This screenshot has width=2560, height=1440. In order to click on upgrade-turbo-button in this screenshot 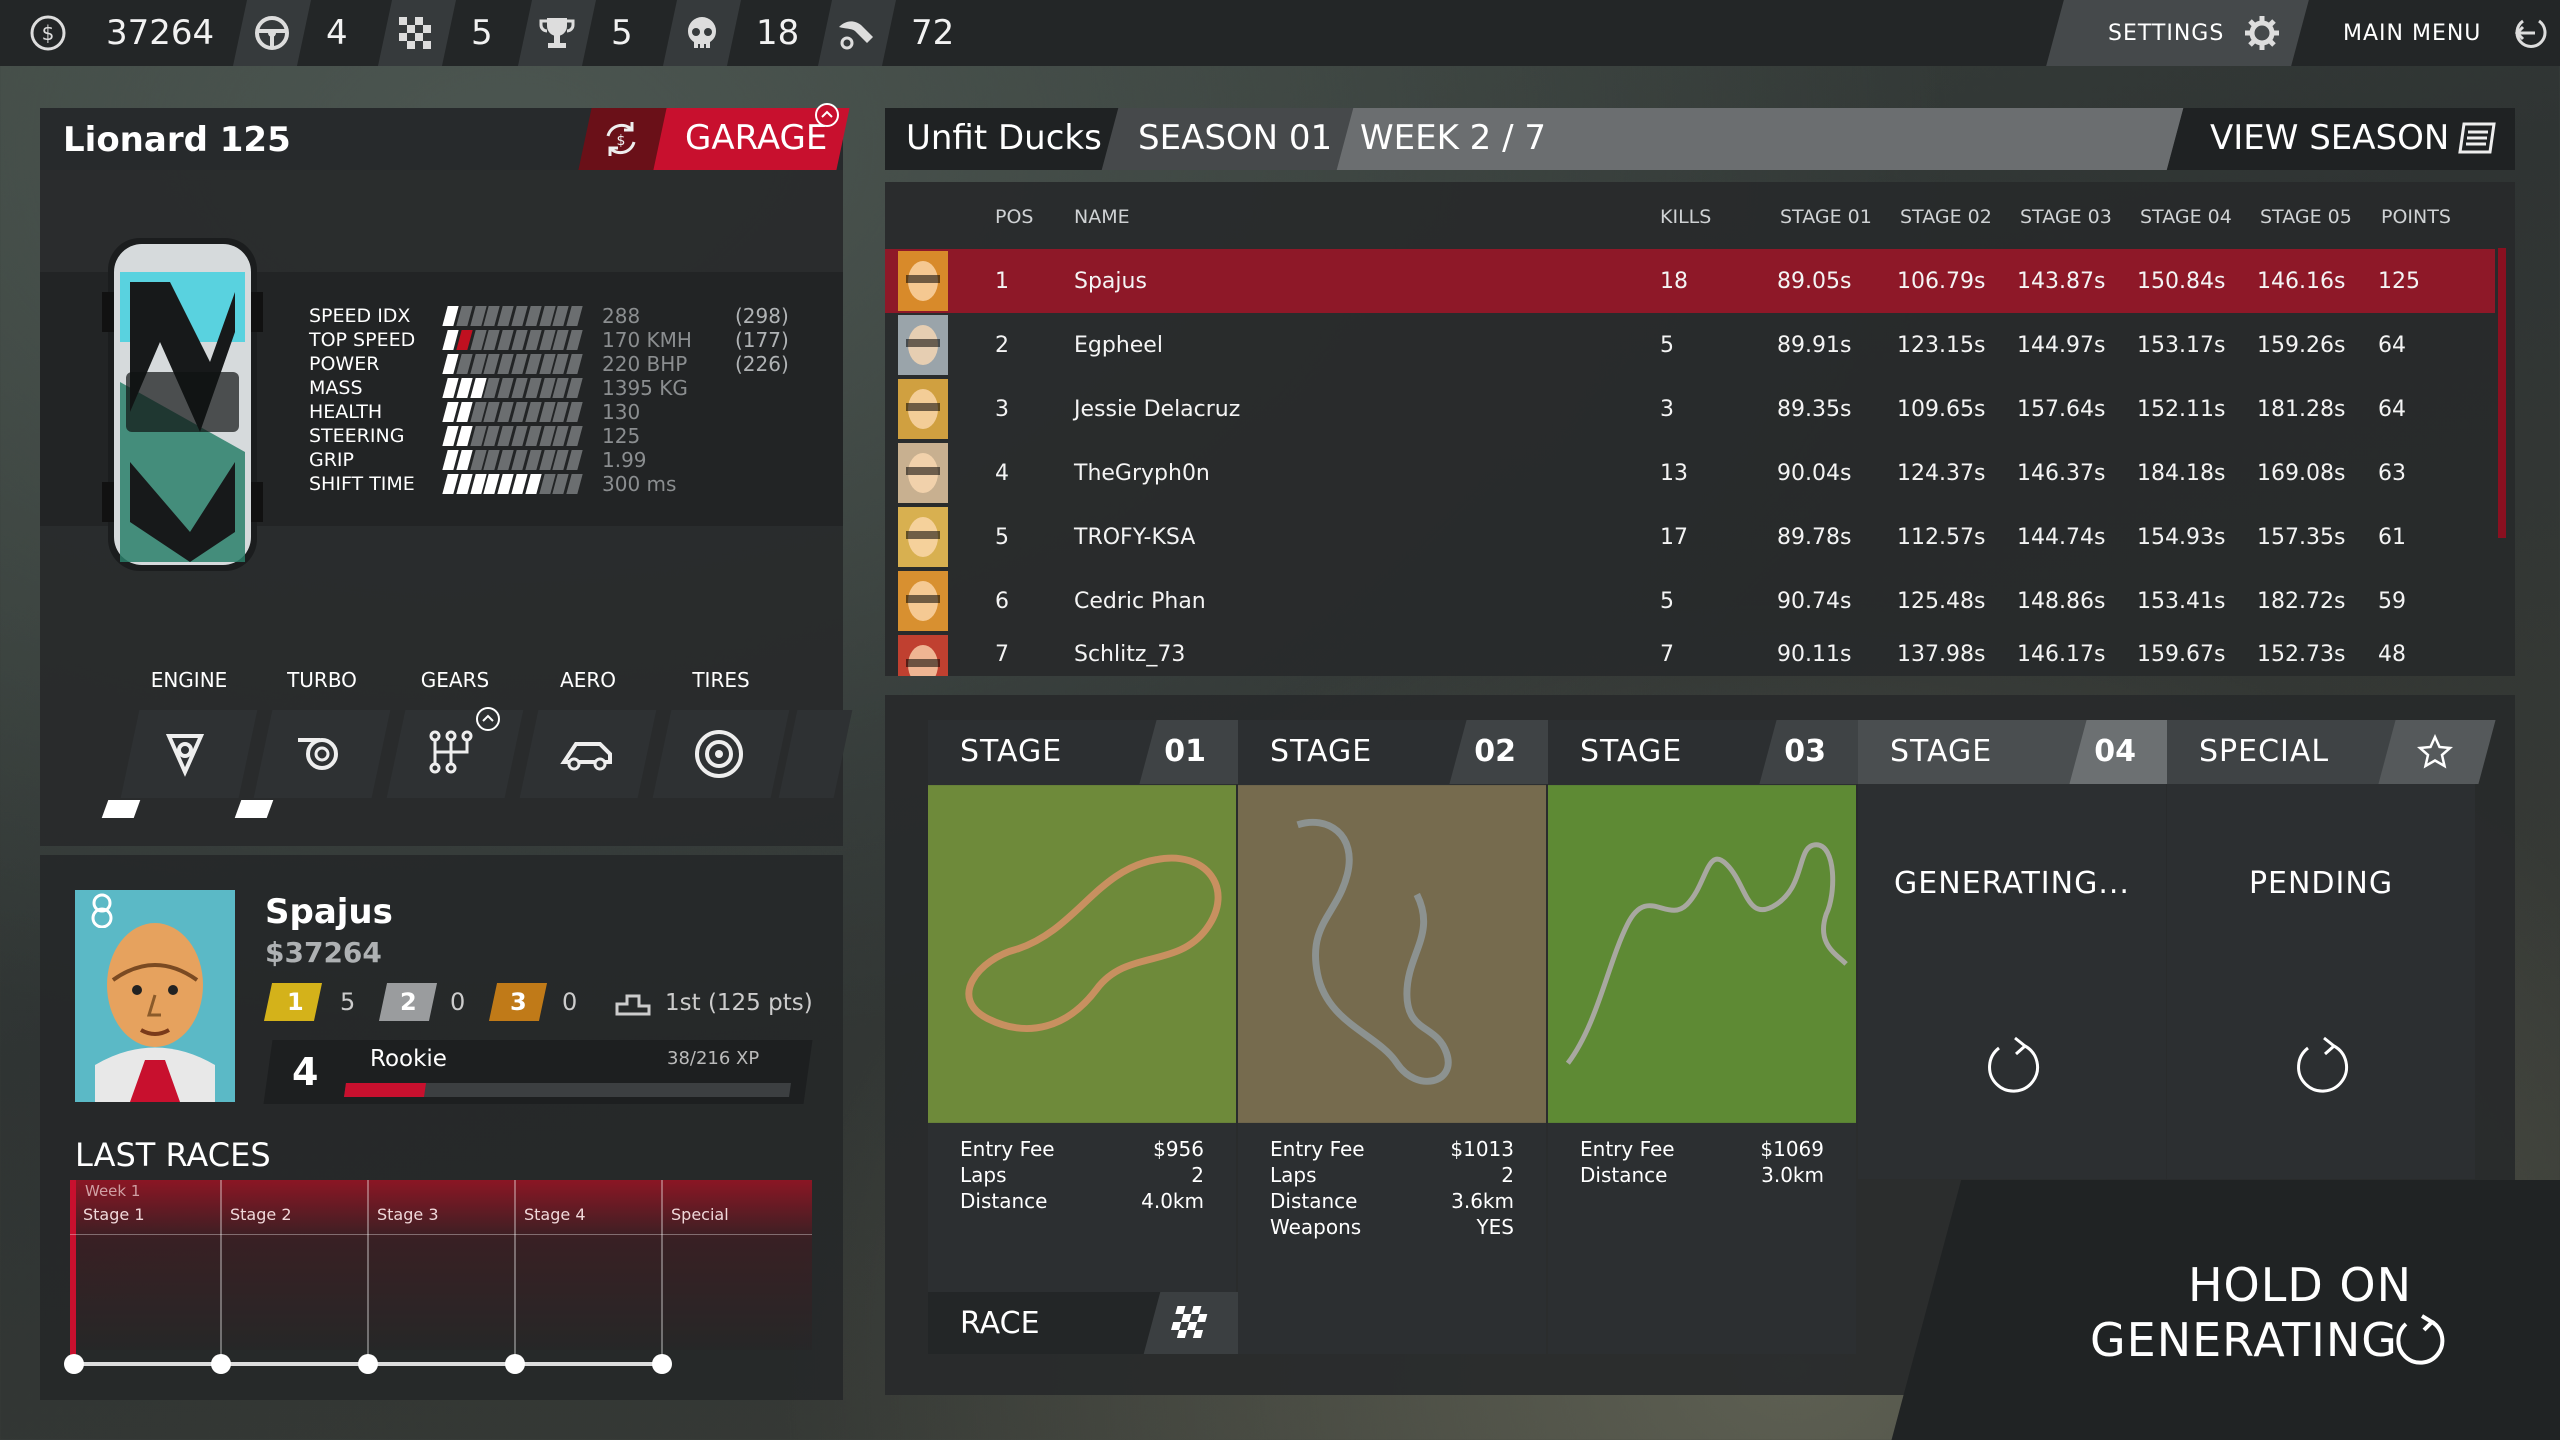, I will do `click(322, 754)`.